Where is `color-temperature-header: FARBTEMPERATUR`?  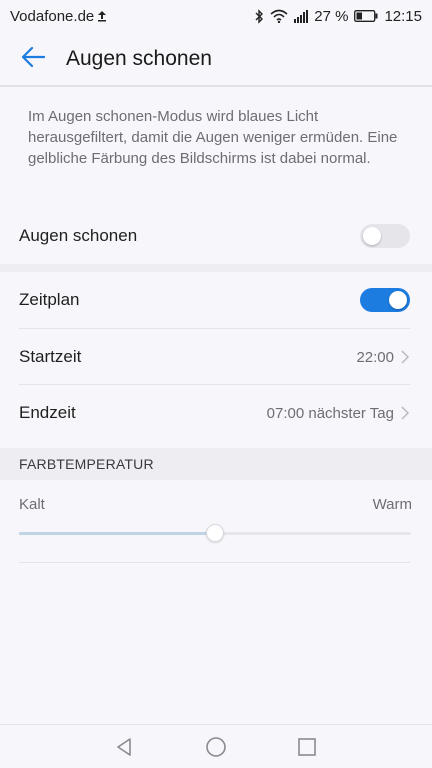 color-temperature-header: FARBTEMPERATUR is located at coordinates (216, 464).